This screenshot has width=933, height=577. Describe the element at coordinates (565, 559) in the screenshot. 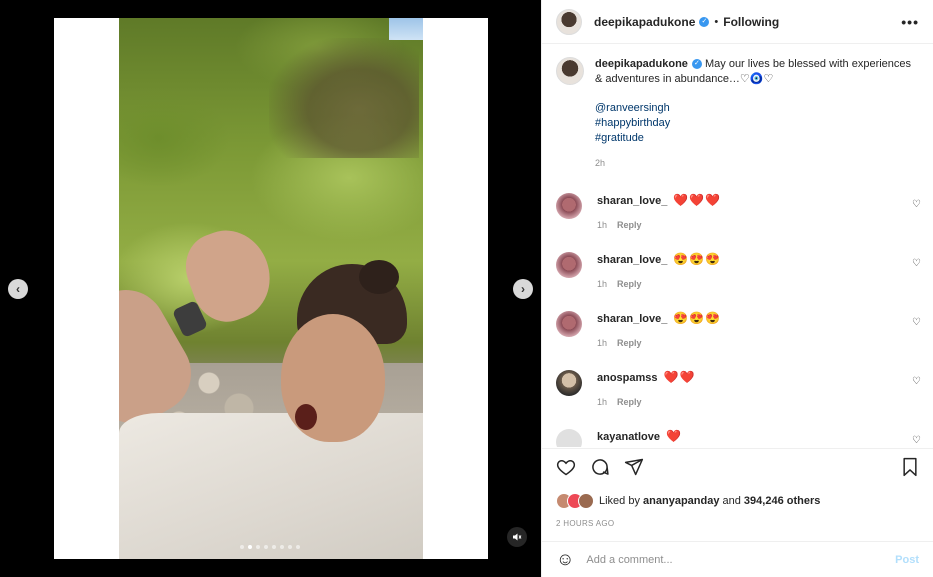

I see `emoji-picker-icon: ☺` at that location.